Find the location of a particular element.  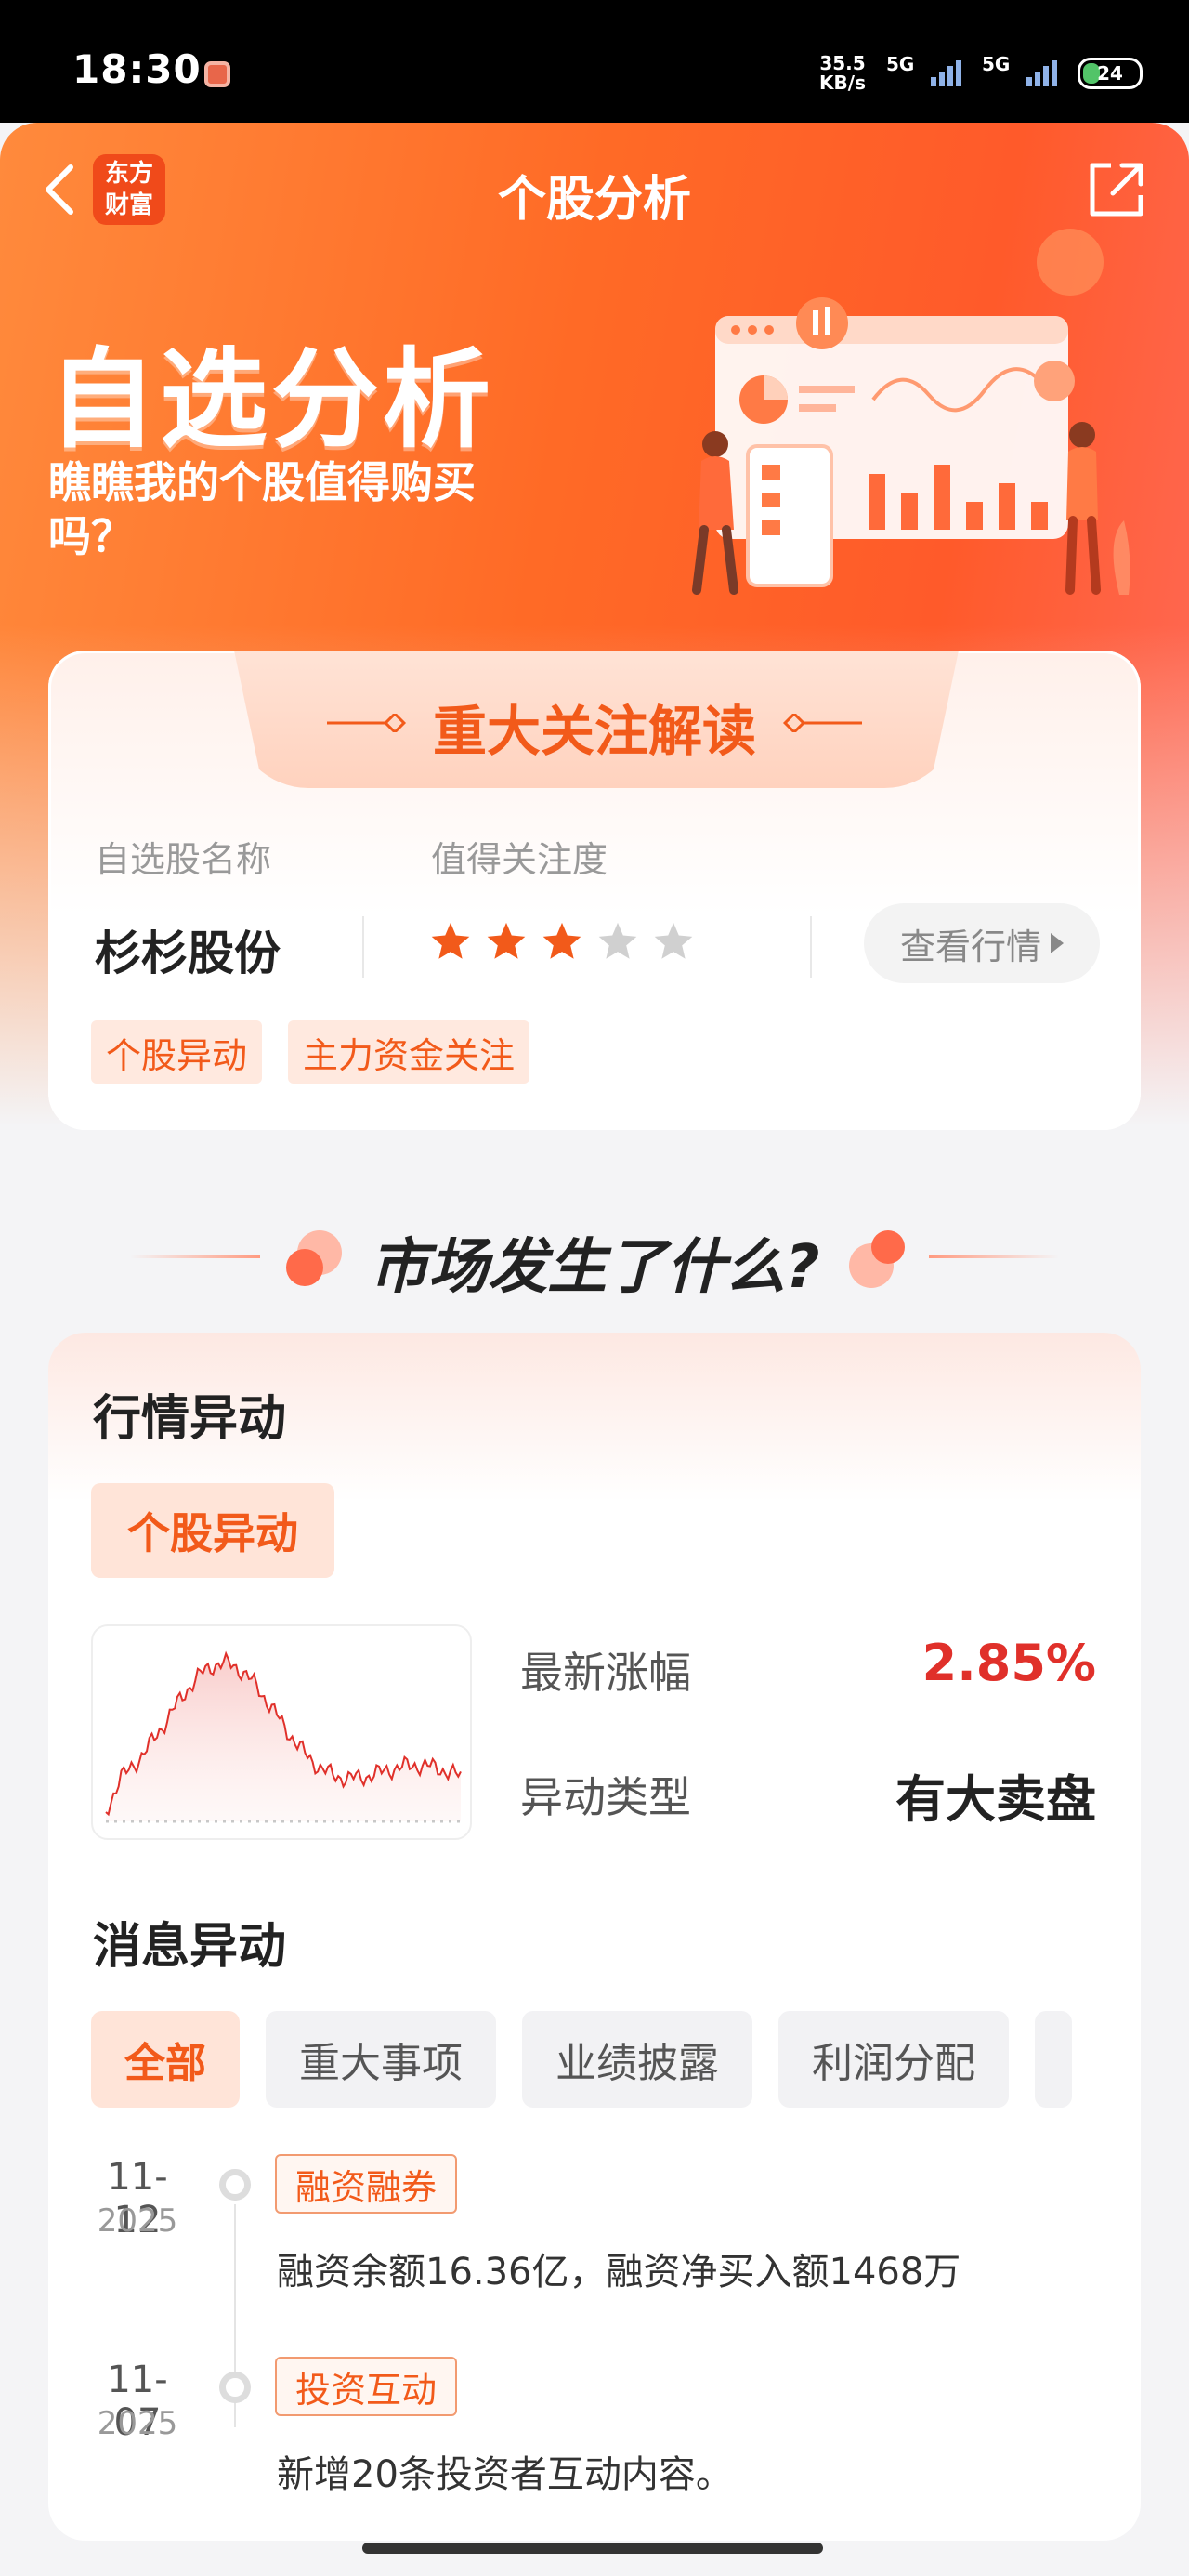

stock-name-label: 自选股名称 is located at coordinates (183, 859).